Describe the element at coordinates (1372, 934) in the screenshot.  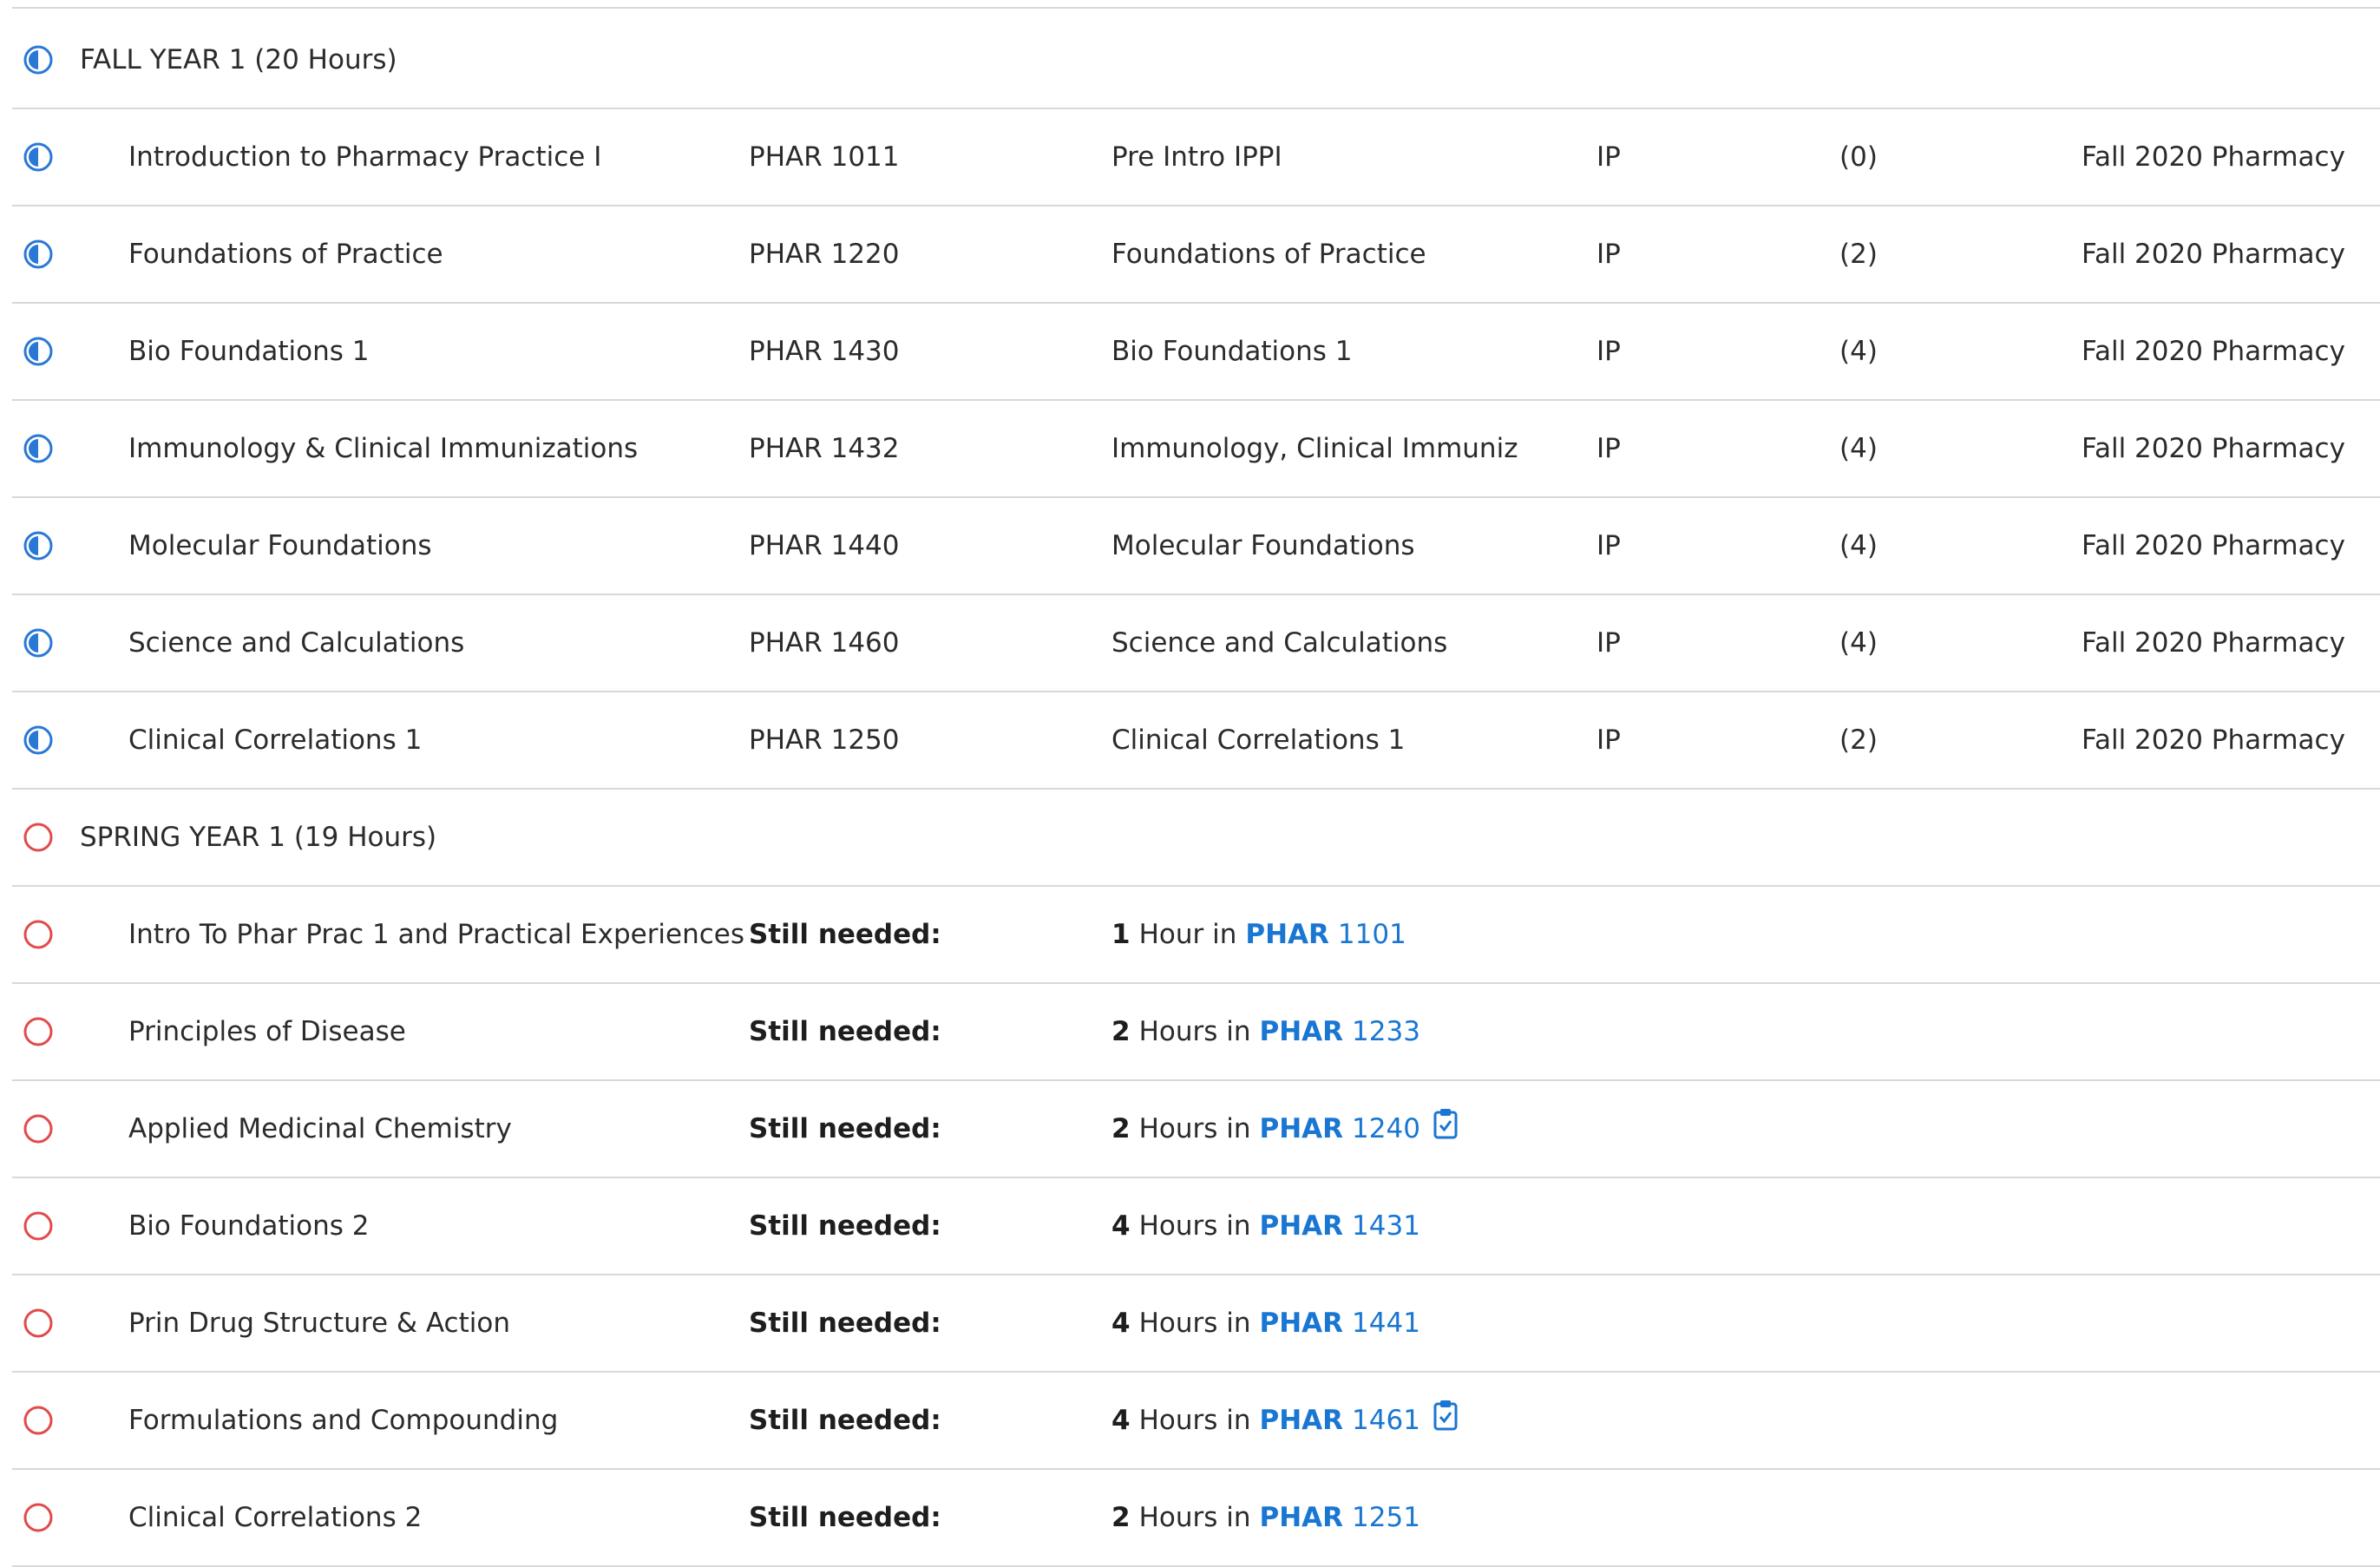
I see `course-number-link: 1101` at that location.